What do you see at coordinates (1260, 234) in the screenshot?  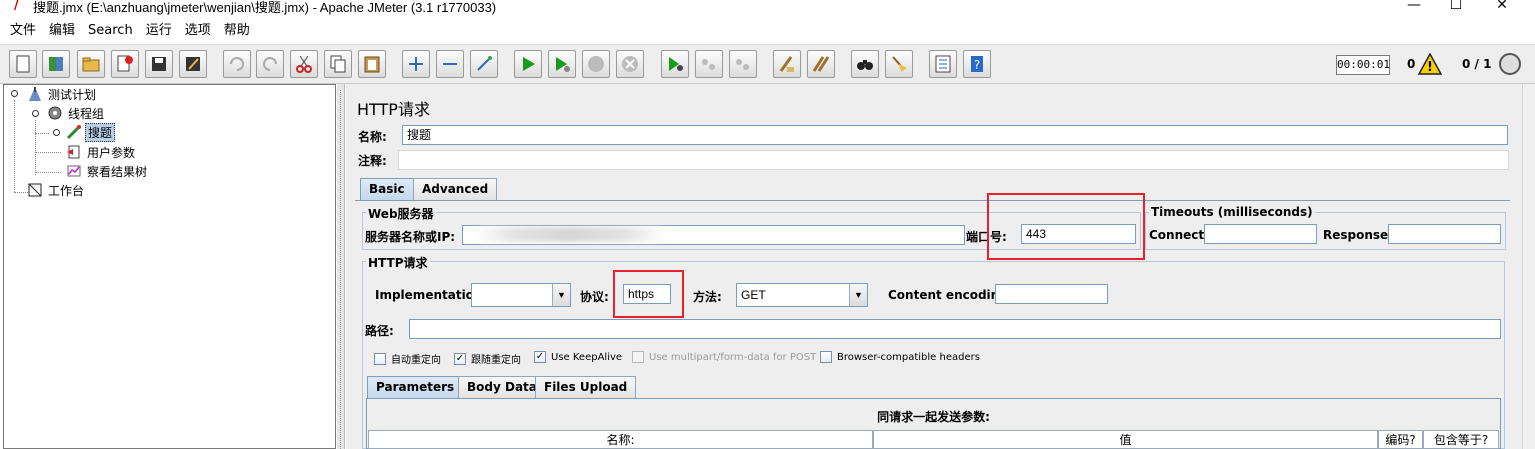 I see `connect-timeout-field` at bounding box center [1260, 234].